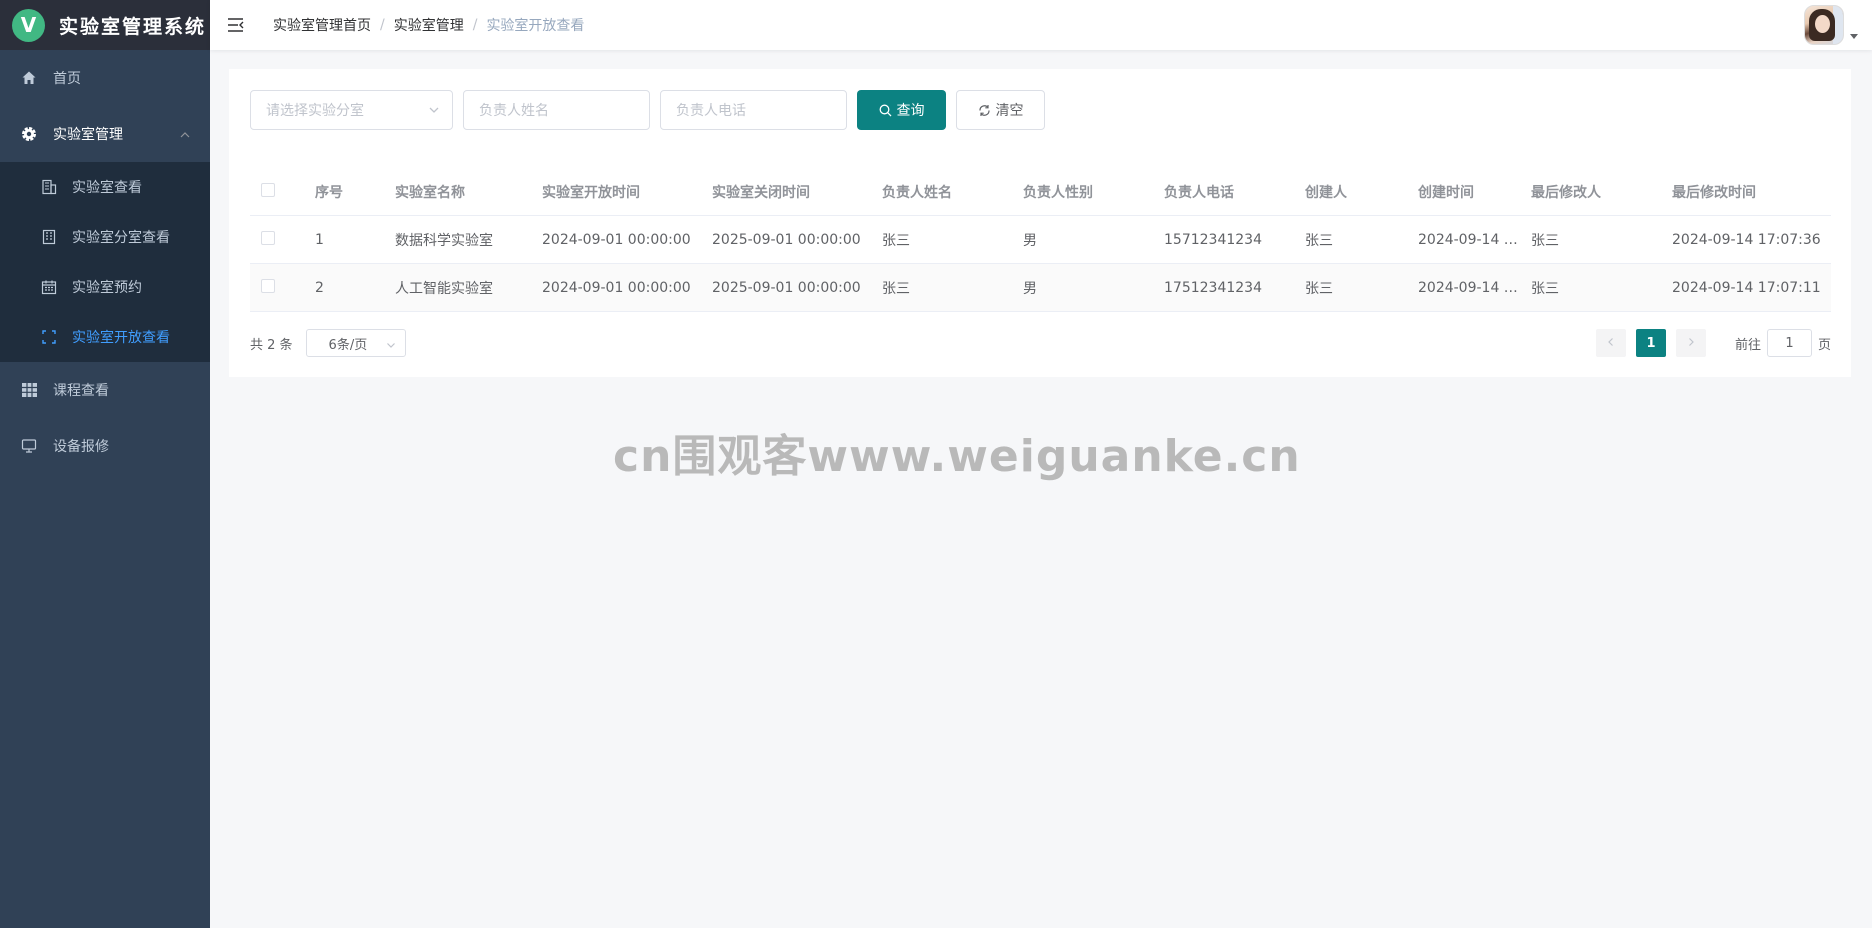  I want to click on submenu-lab-management: 实验室查看 实验室分室查看 实验室预约 实验室开放查看, so click(105, 262).